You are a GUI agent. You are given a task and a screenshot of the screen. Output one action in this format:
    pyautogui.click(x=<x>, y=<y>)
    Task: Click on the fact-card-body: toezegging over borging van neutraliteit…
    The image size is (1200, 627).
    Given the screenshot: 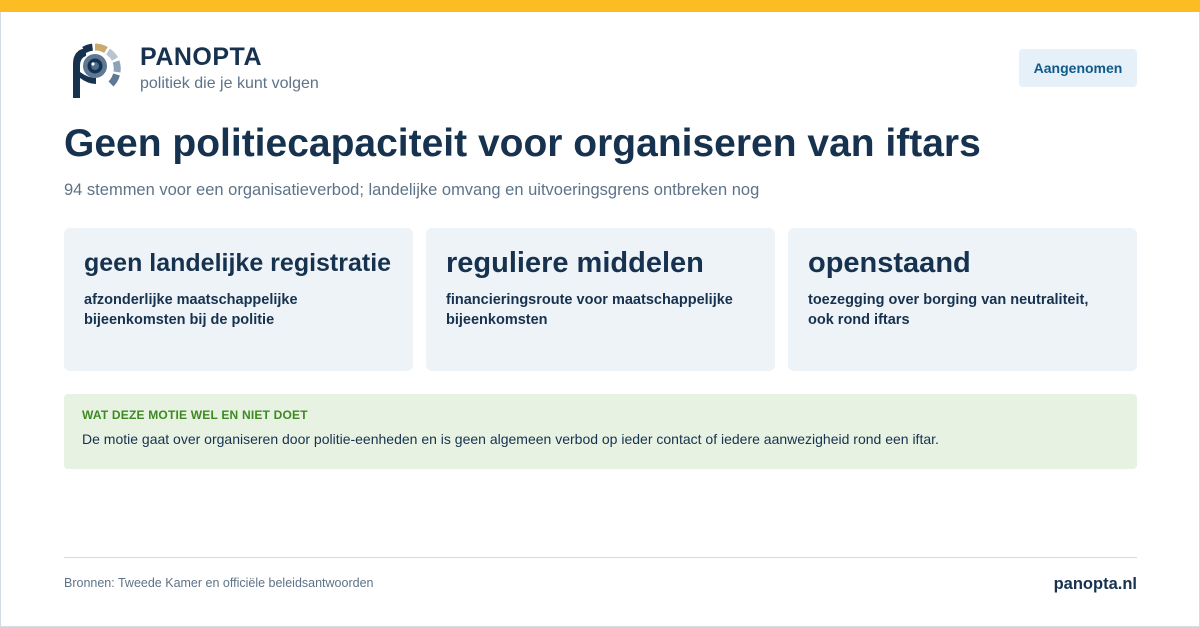 What is the action you would take?
    pyautogui.click(x=948, y=310)
    